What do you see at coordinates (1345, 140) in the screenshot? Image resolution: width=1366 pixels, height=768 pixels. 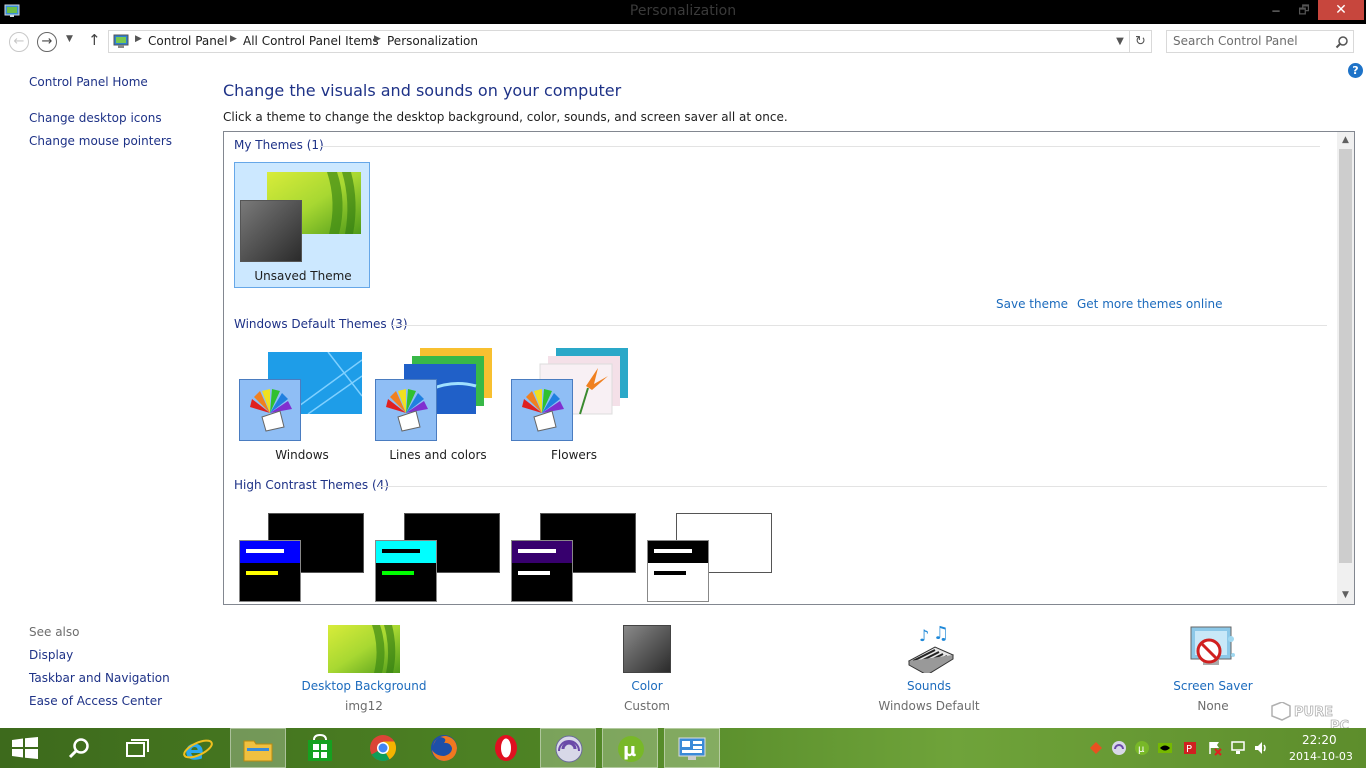 I see `scroll-up-button: ▲` at bounding box center [1345, 140].